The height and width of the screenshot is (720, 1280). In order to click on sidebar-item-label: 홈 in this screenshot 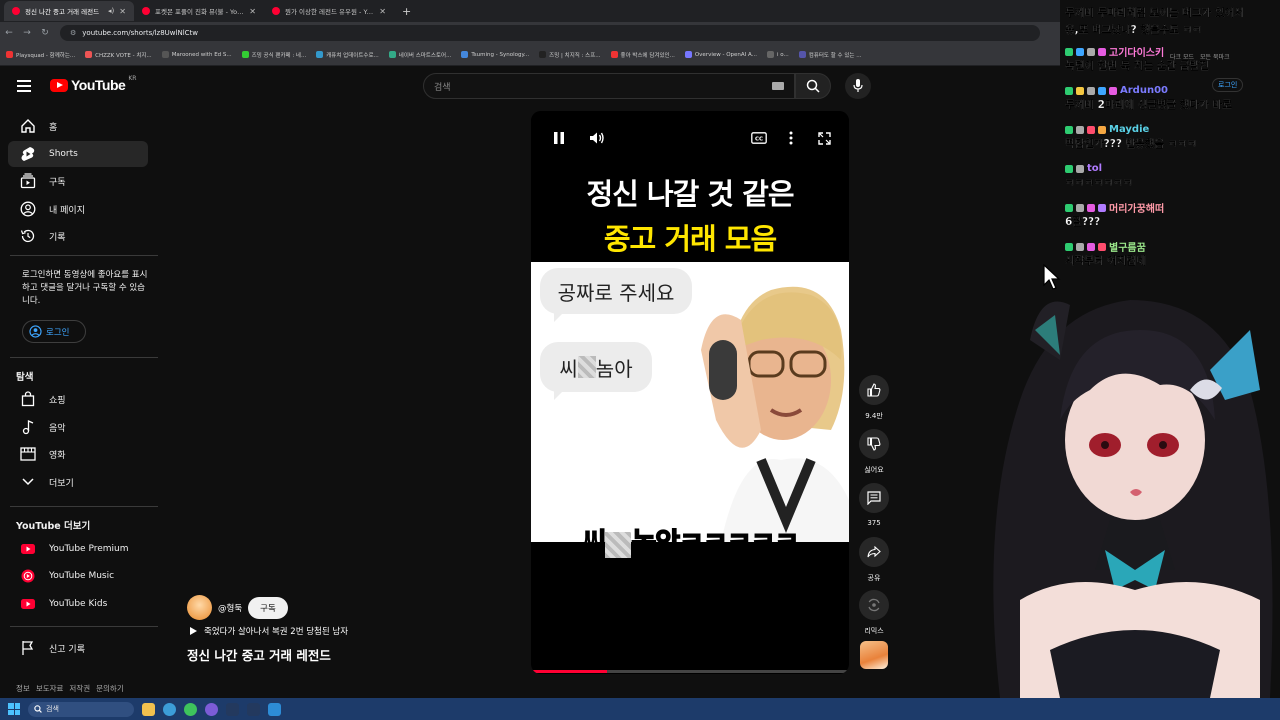, I will do `click(53, 127)`.